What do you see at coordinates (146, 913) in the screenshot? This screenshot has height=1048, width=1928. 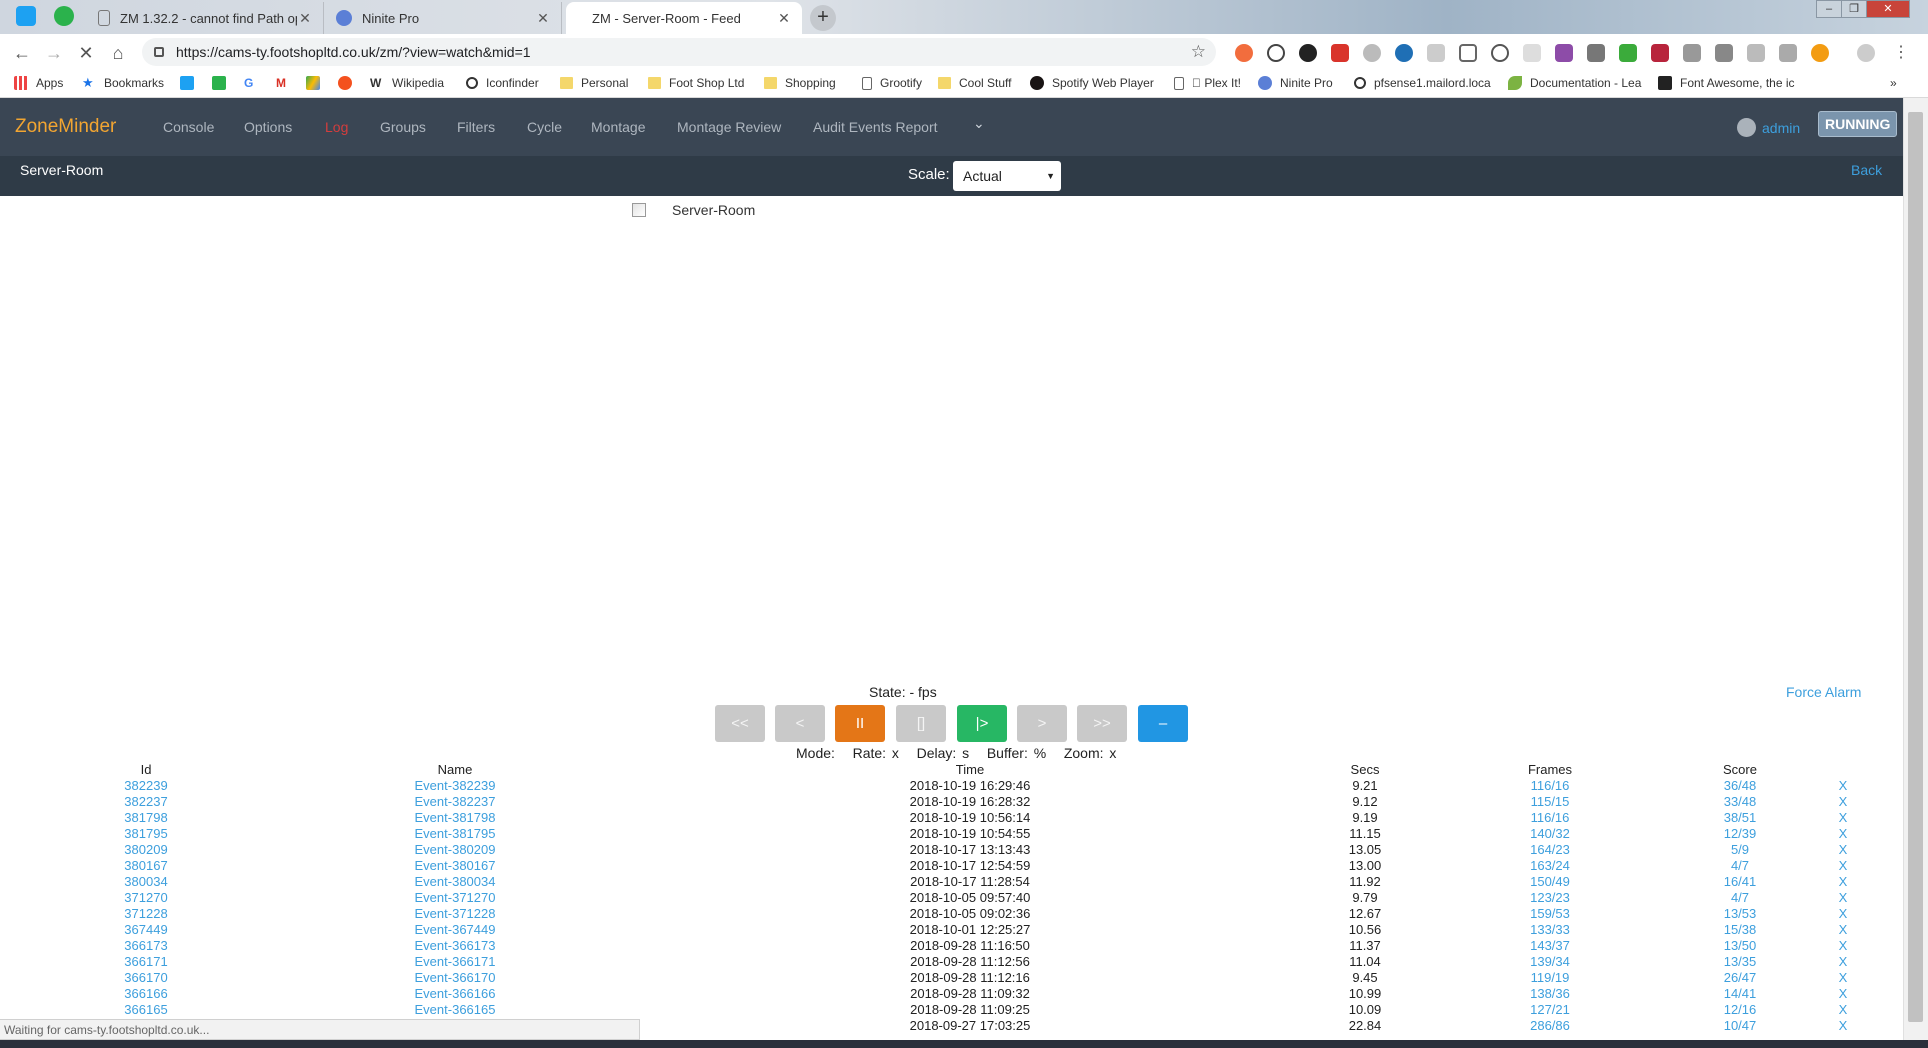 I see `event-id: 371228` at bounding box center [146, 913].